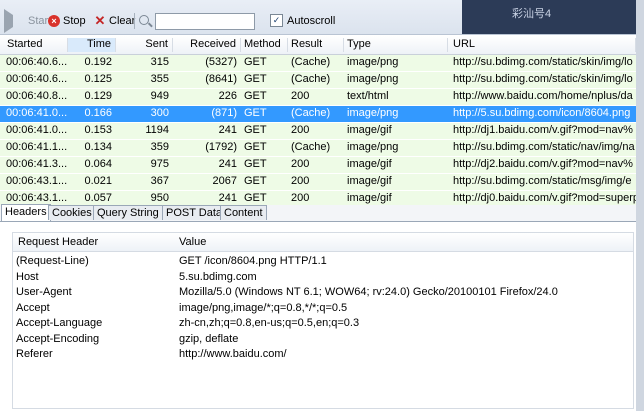 This screenshot has height=411, width=644. I want to click on background-window: 彩汕号4, so click(553, 17).